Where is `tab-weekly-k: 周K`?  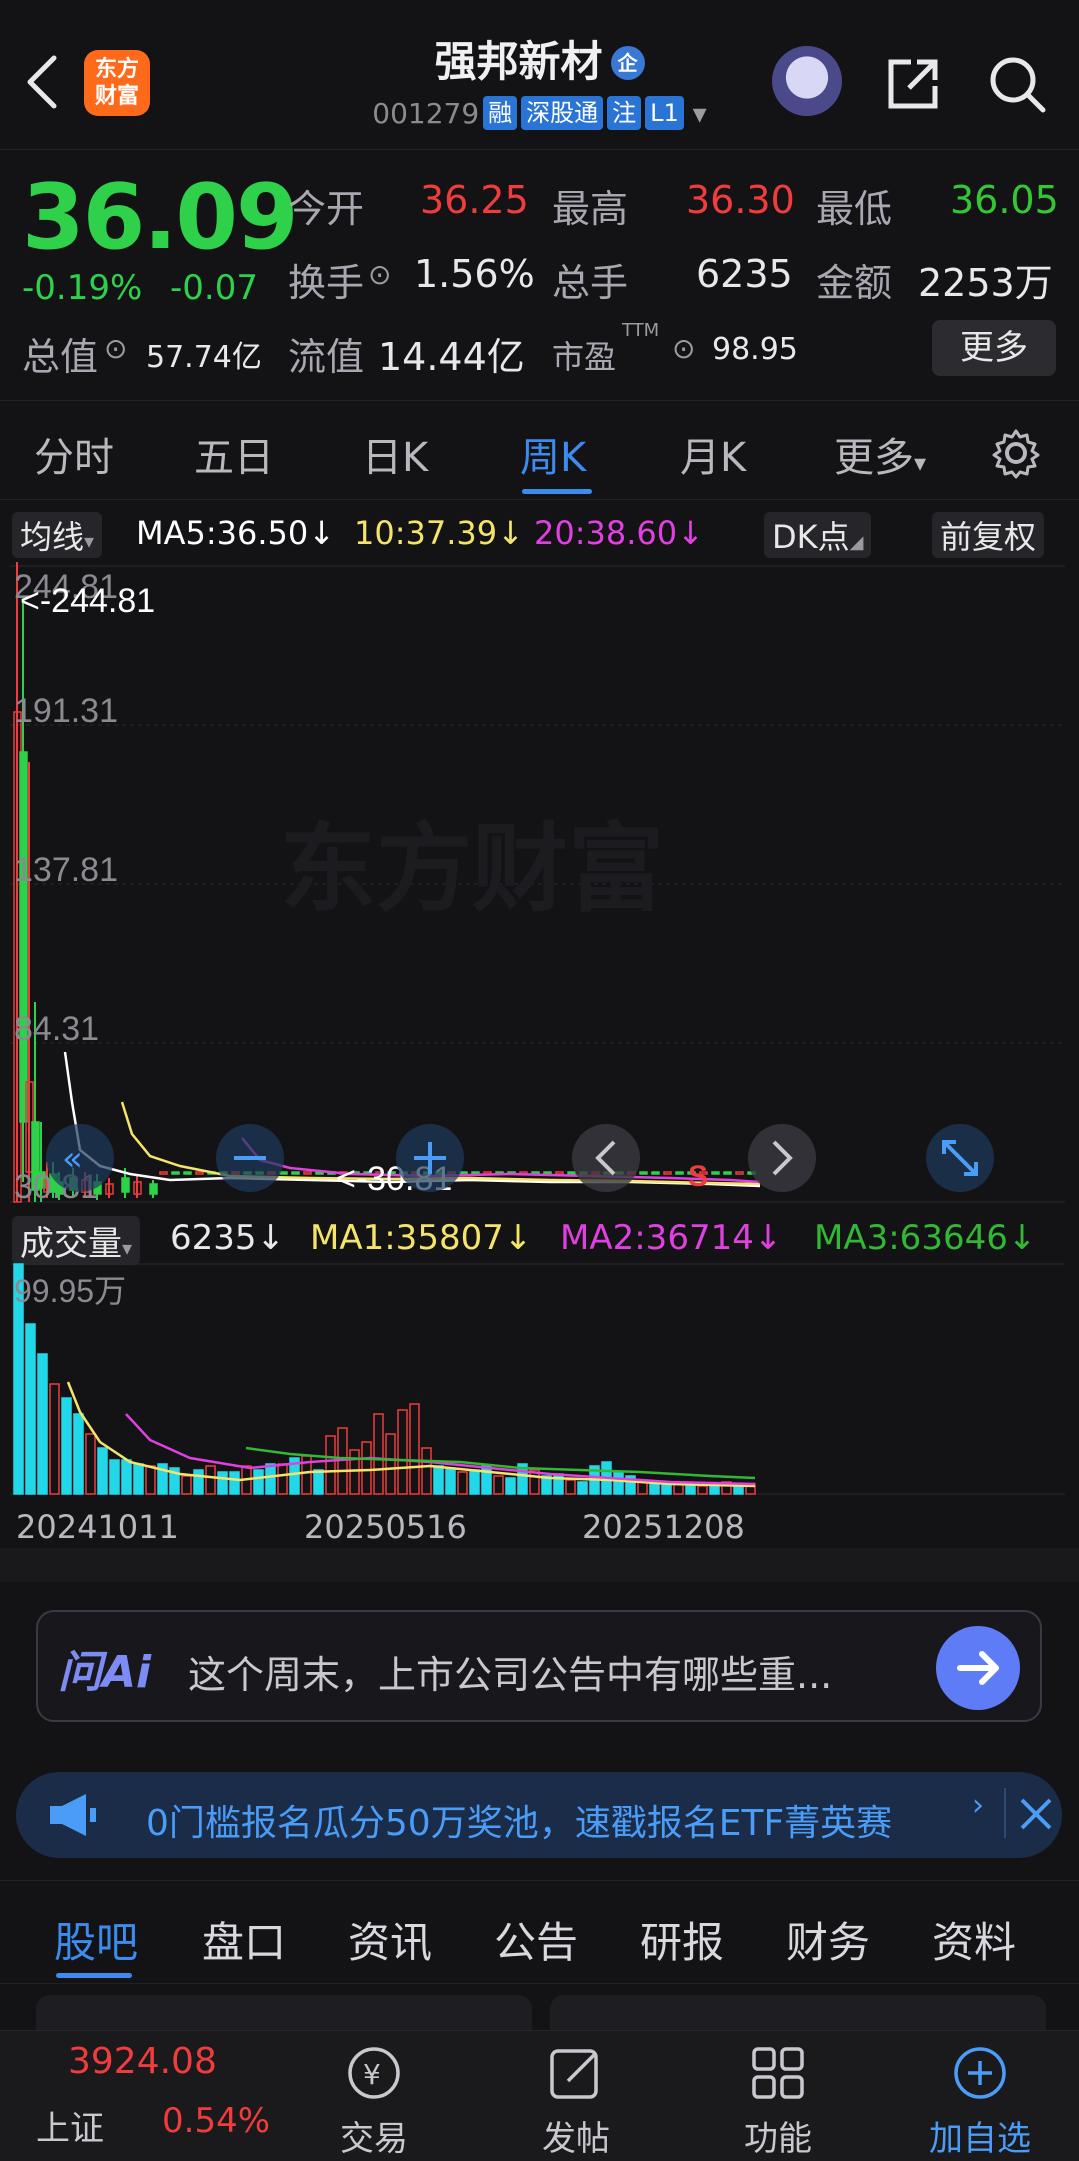 tab-weekly-k: 周K is located at coordinates (553, 454).